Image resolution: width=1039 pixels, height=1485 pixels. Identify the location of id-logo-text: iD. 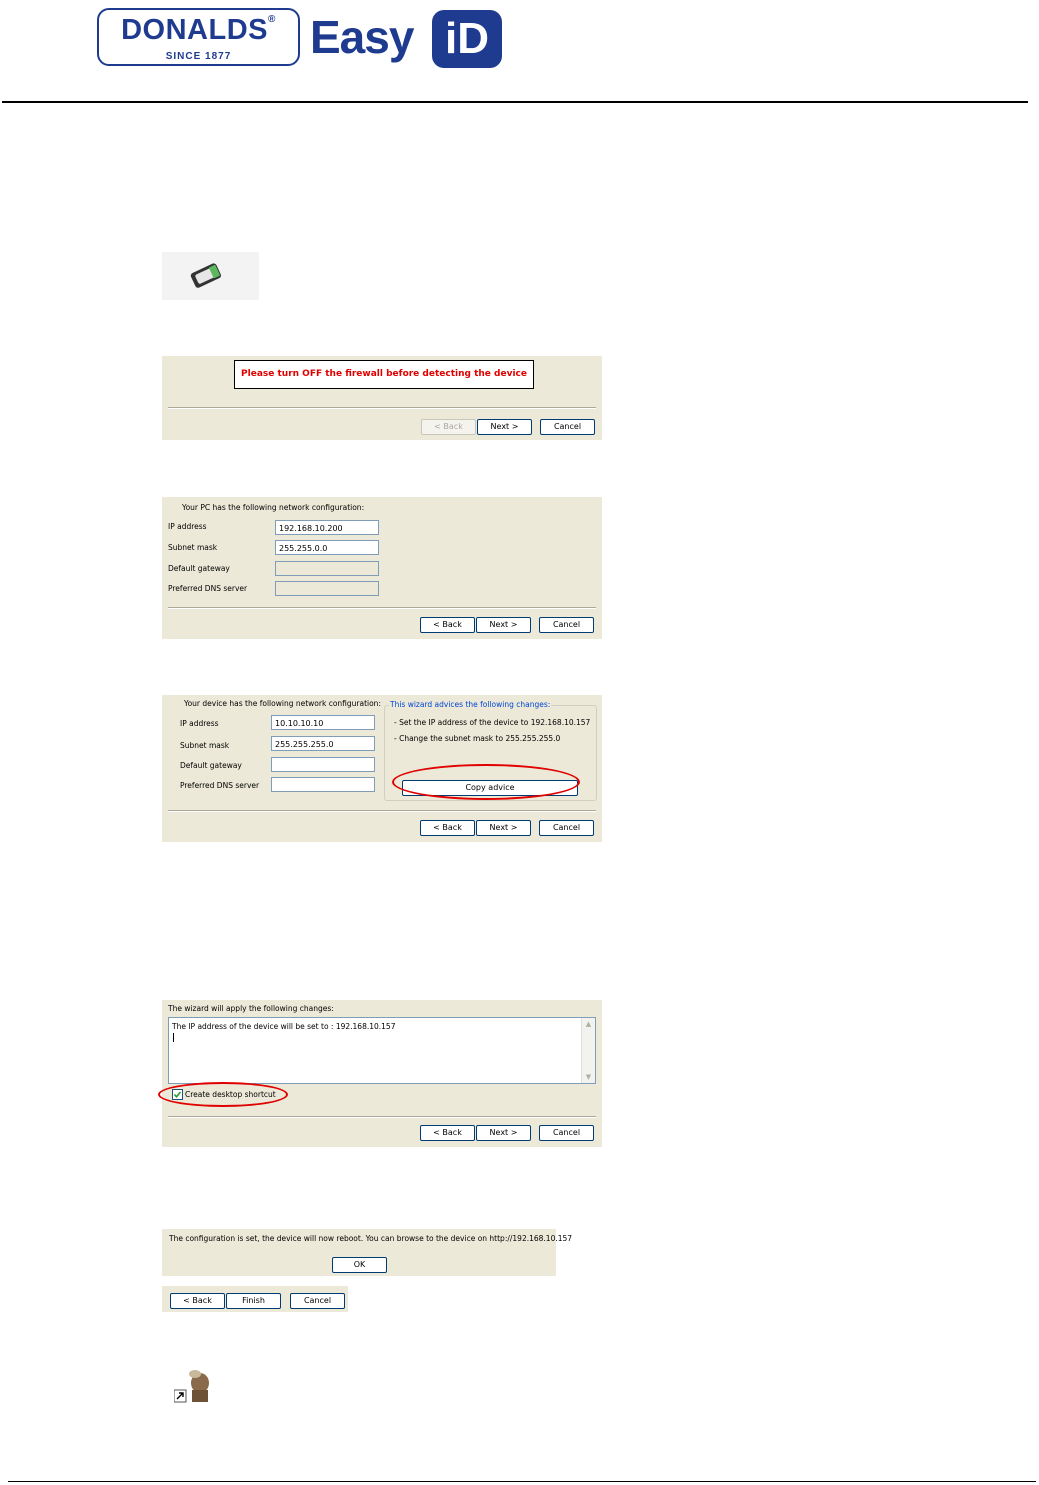
(467, 39).